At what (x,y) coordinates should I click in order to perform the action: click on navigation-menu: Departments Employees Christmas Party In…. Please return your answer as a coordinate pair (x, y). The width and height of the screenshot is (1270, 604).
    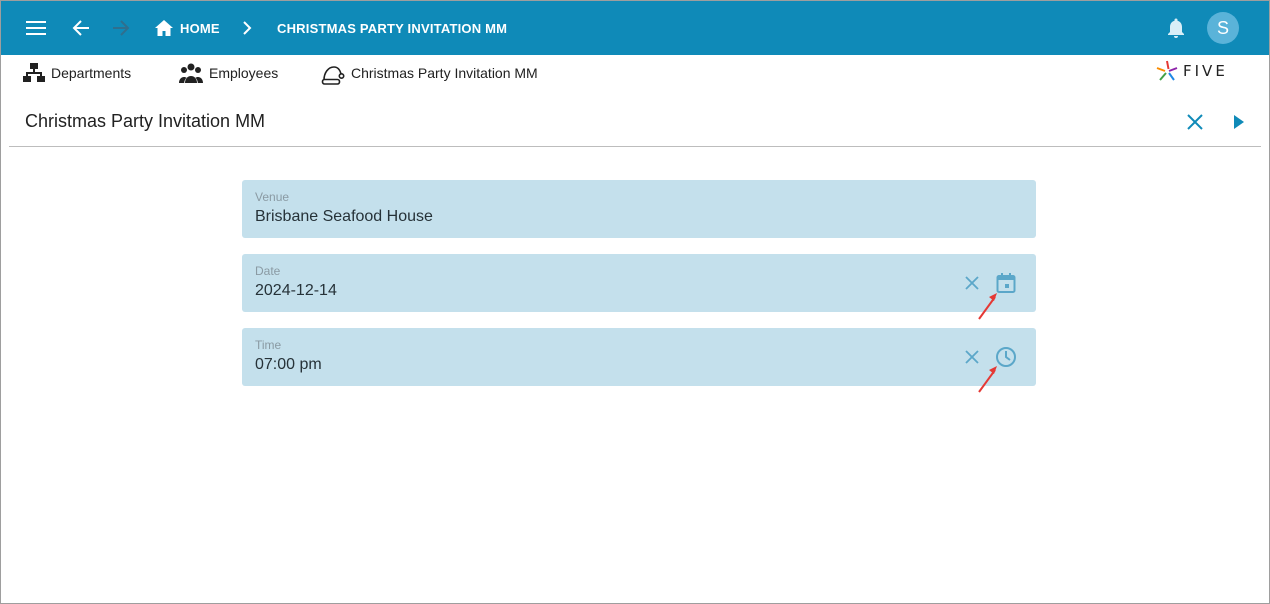
    Looking at the image, I should click on (635, 73).